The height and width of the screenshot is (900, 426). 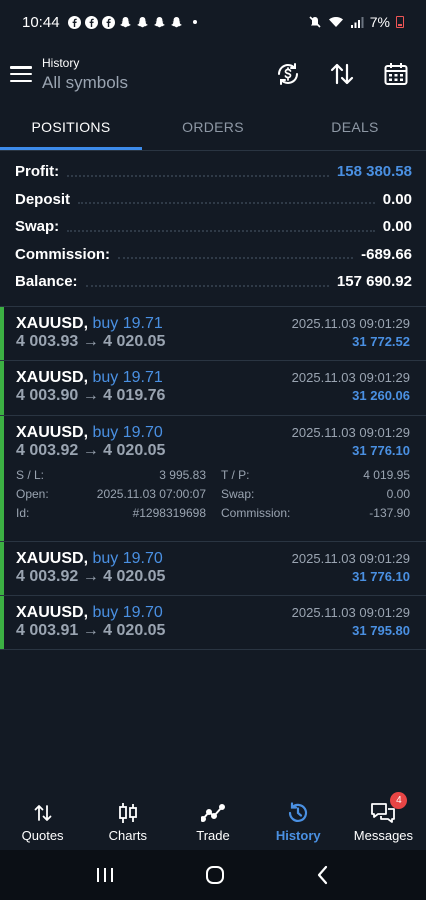 I want to click on swap-label: Swap:, so click(x=238, y=494).